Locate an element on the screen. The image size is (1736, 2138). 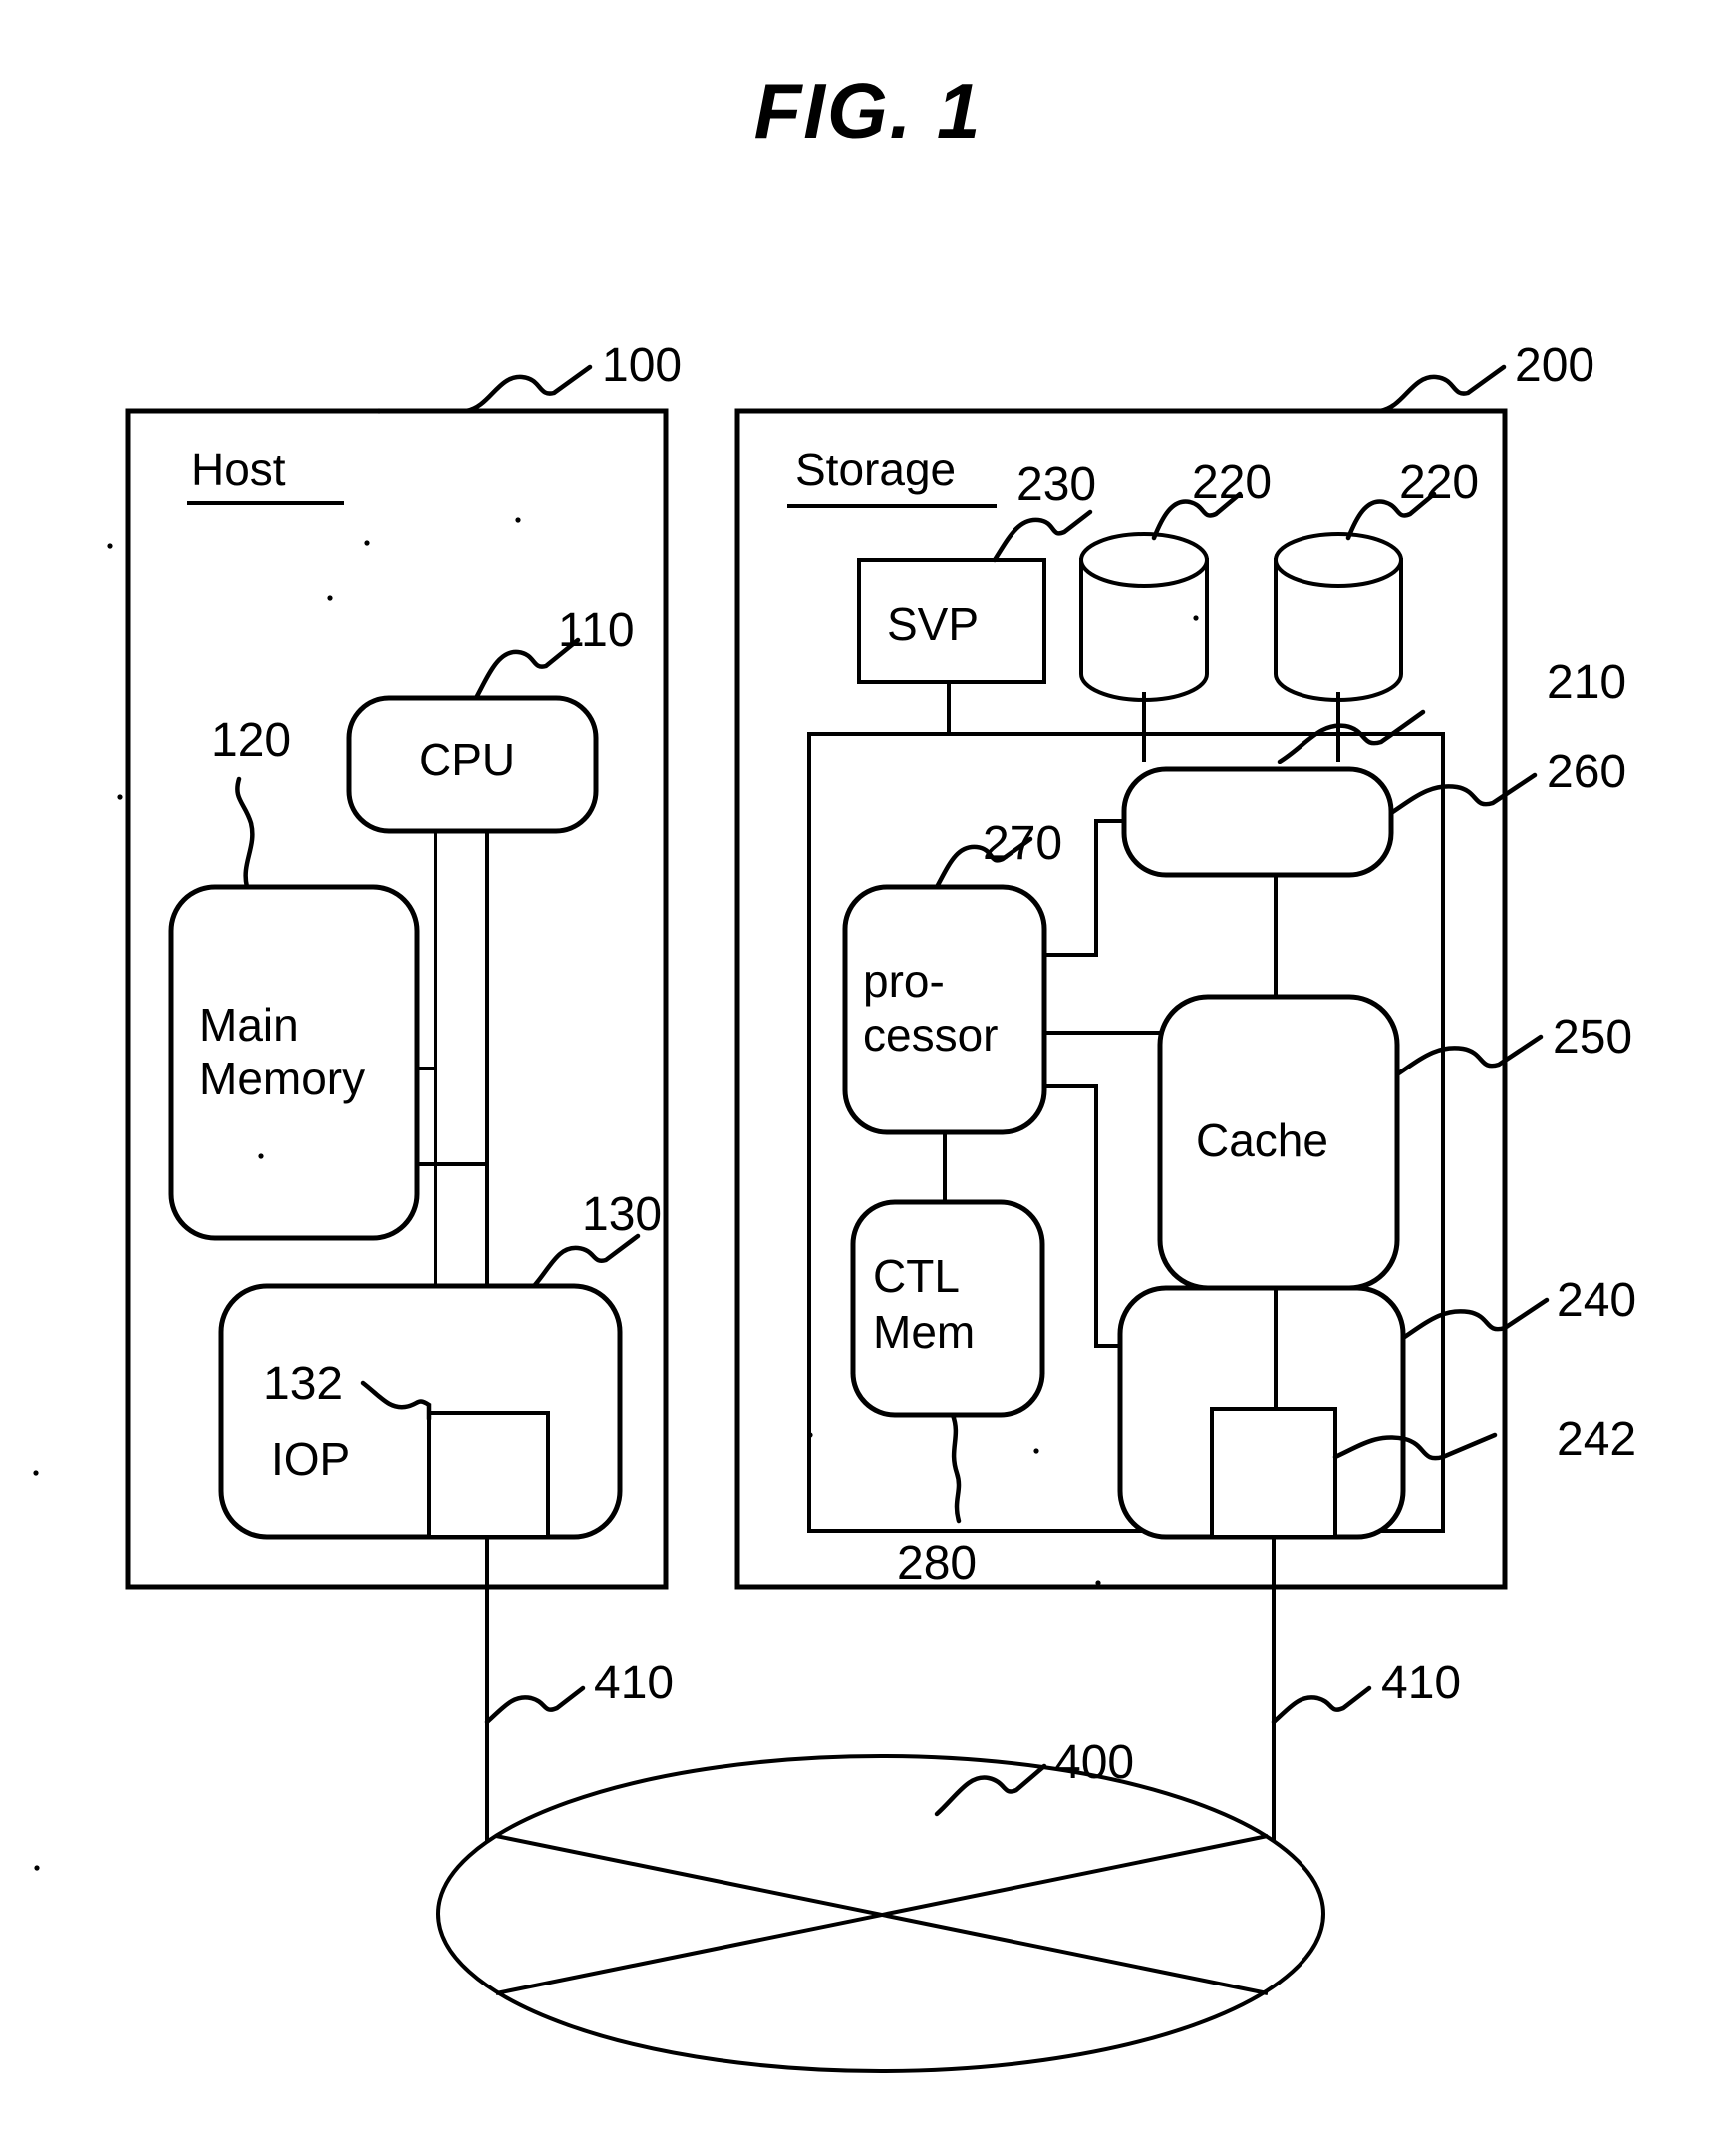
cpu-ref-number: 110 is located at coordinates (596, 630).